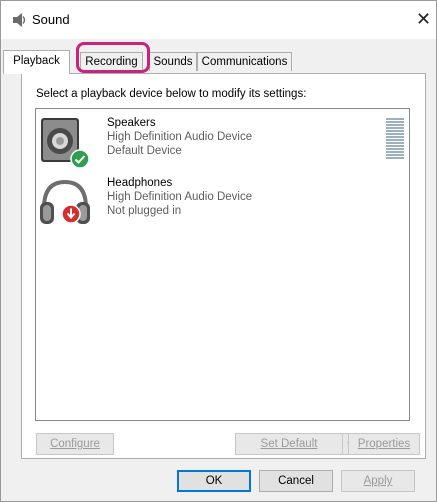  I want to click on tab-strip: Playback Recording Sounds Communications, so click(218, 62).